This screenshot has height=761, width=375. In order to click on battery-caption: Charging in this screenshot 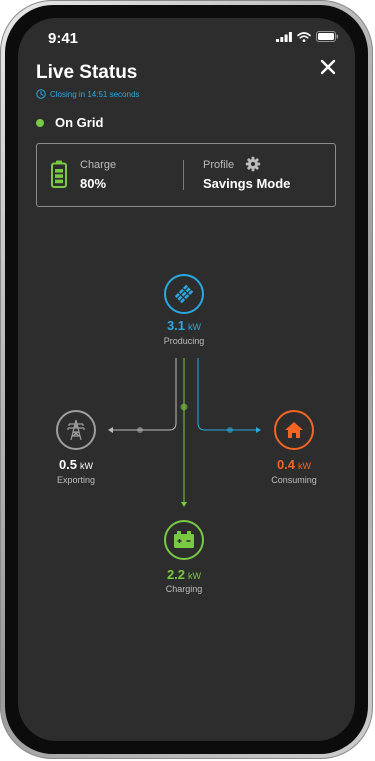, I will do `click(184, 589)`.